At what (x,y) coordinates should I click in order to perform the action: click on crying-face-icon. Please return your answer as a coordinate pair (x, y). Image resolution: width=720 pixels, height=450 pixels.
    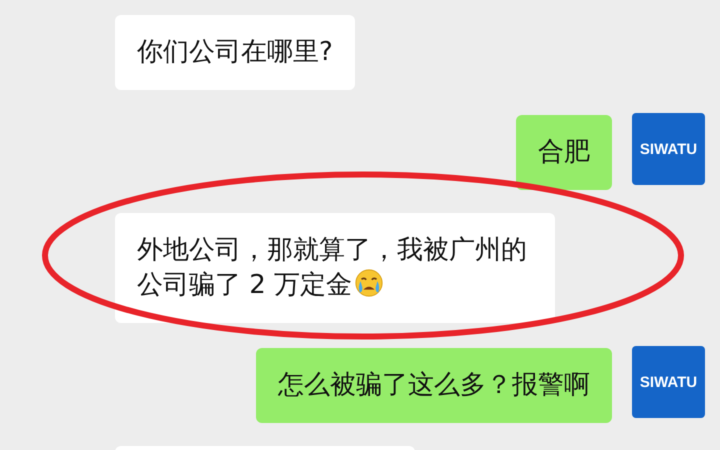
    Looking at the image, I should click on (369, 283).